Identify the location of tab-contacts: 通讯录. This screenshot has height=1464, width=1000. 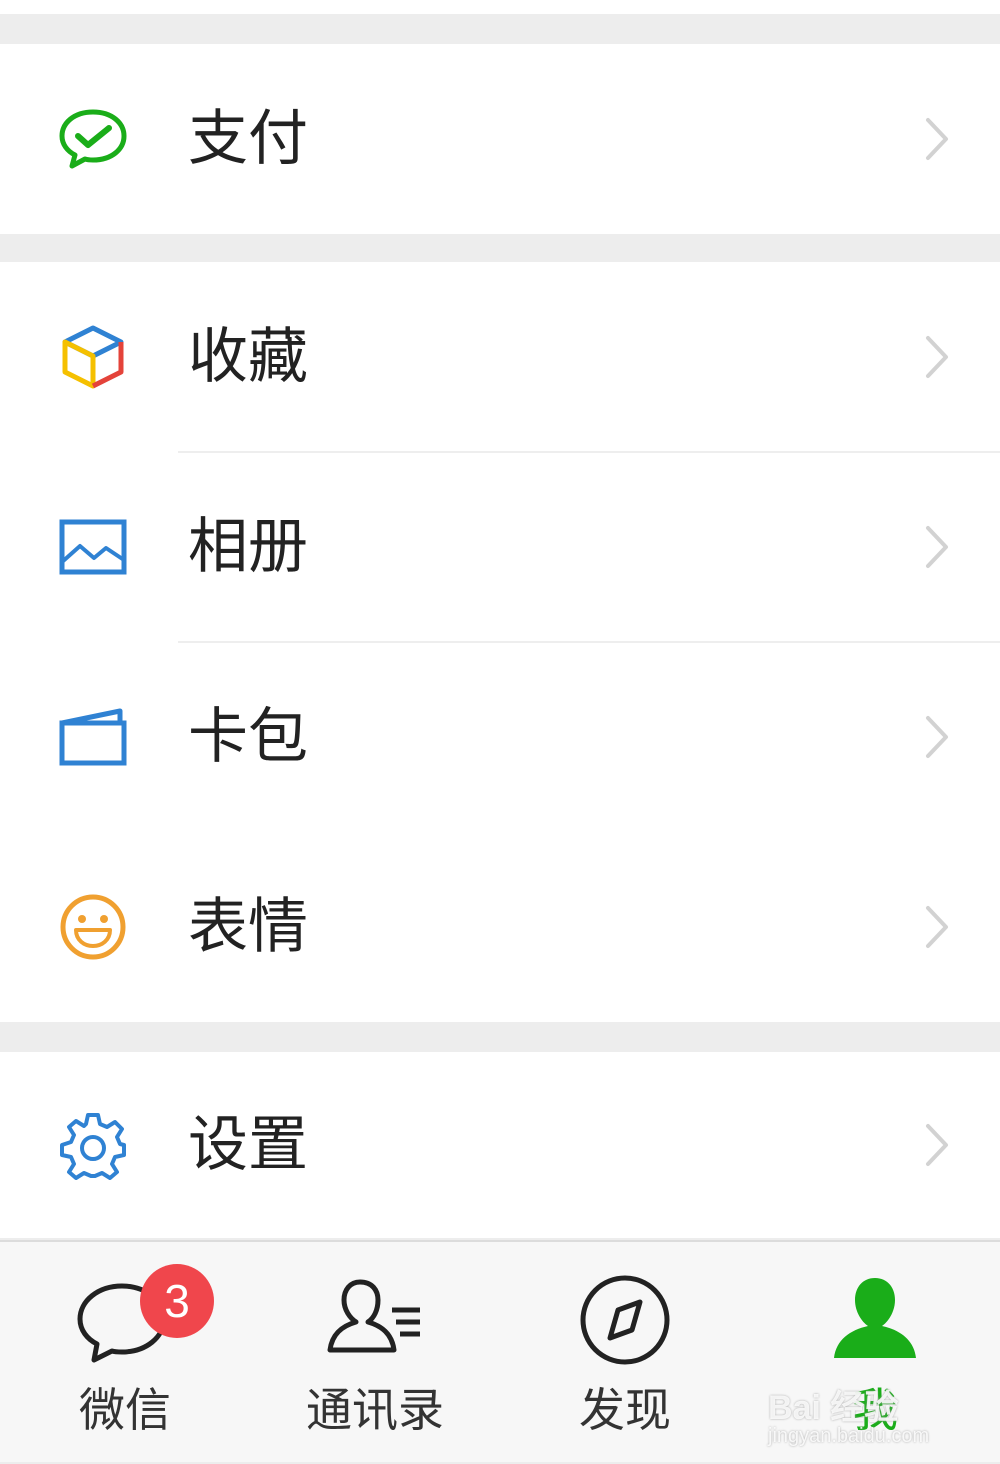
(375, 1353).